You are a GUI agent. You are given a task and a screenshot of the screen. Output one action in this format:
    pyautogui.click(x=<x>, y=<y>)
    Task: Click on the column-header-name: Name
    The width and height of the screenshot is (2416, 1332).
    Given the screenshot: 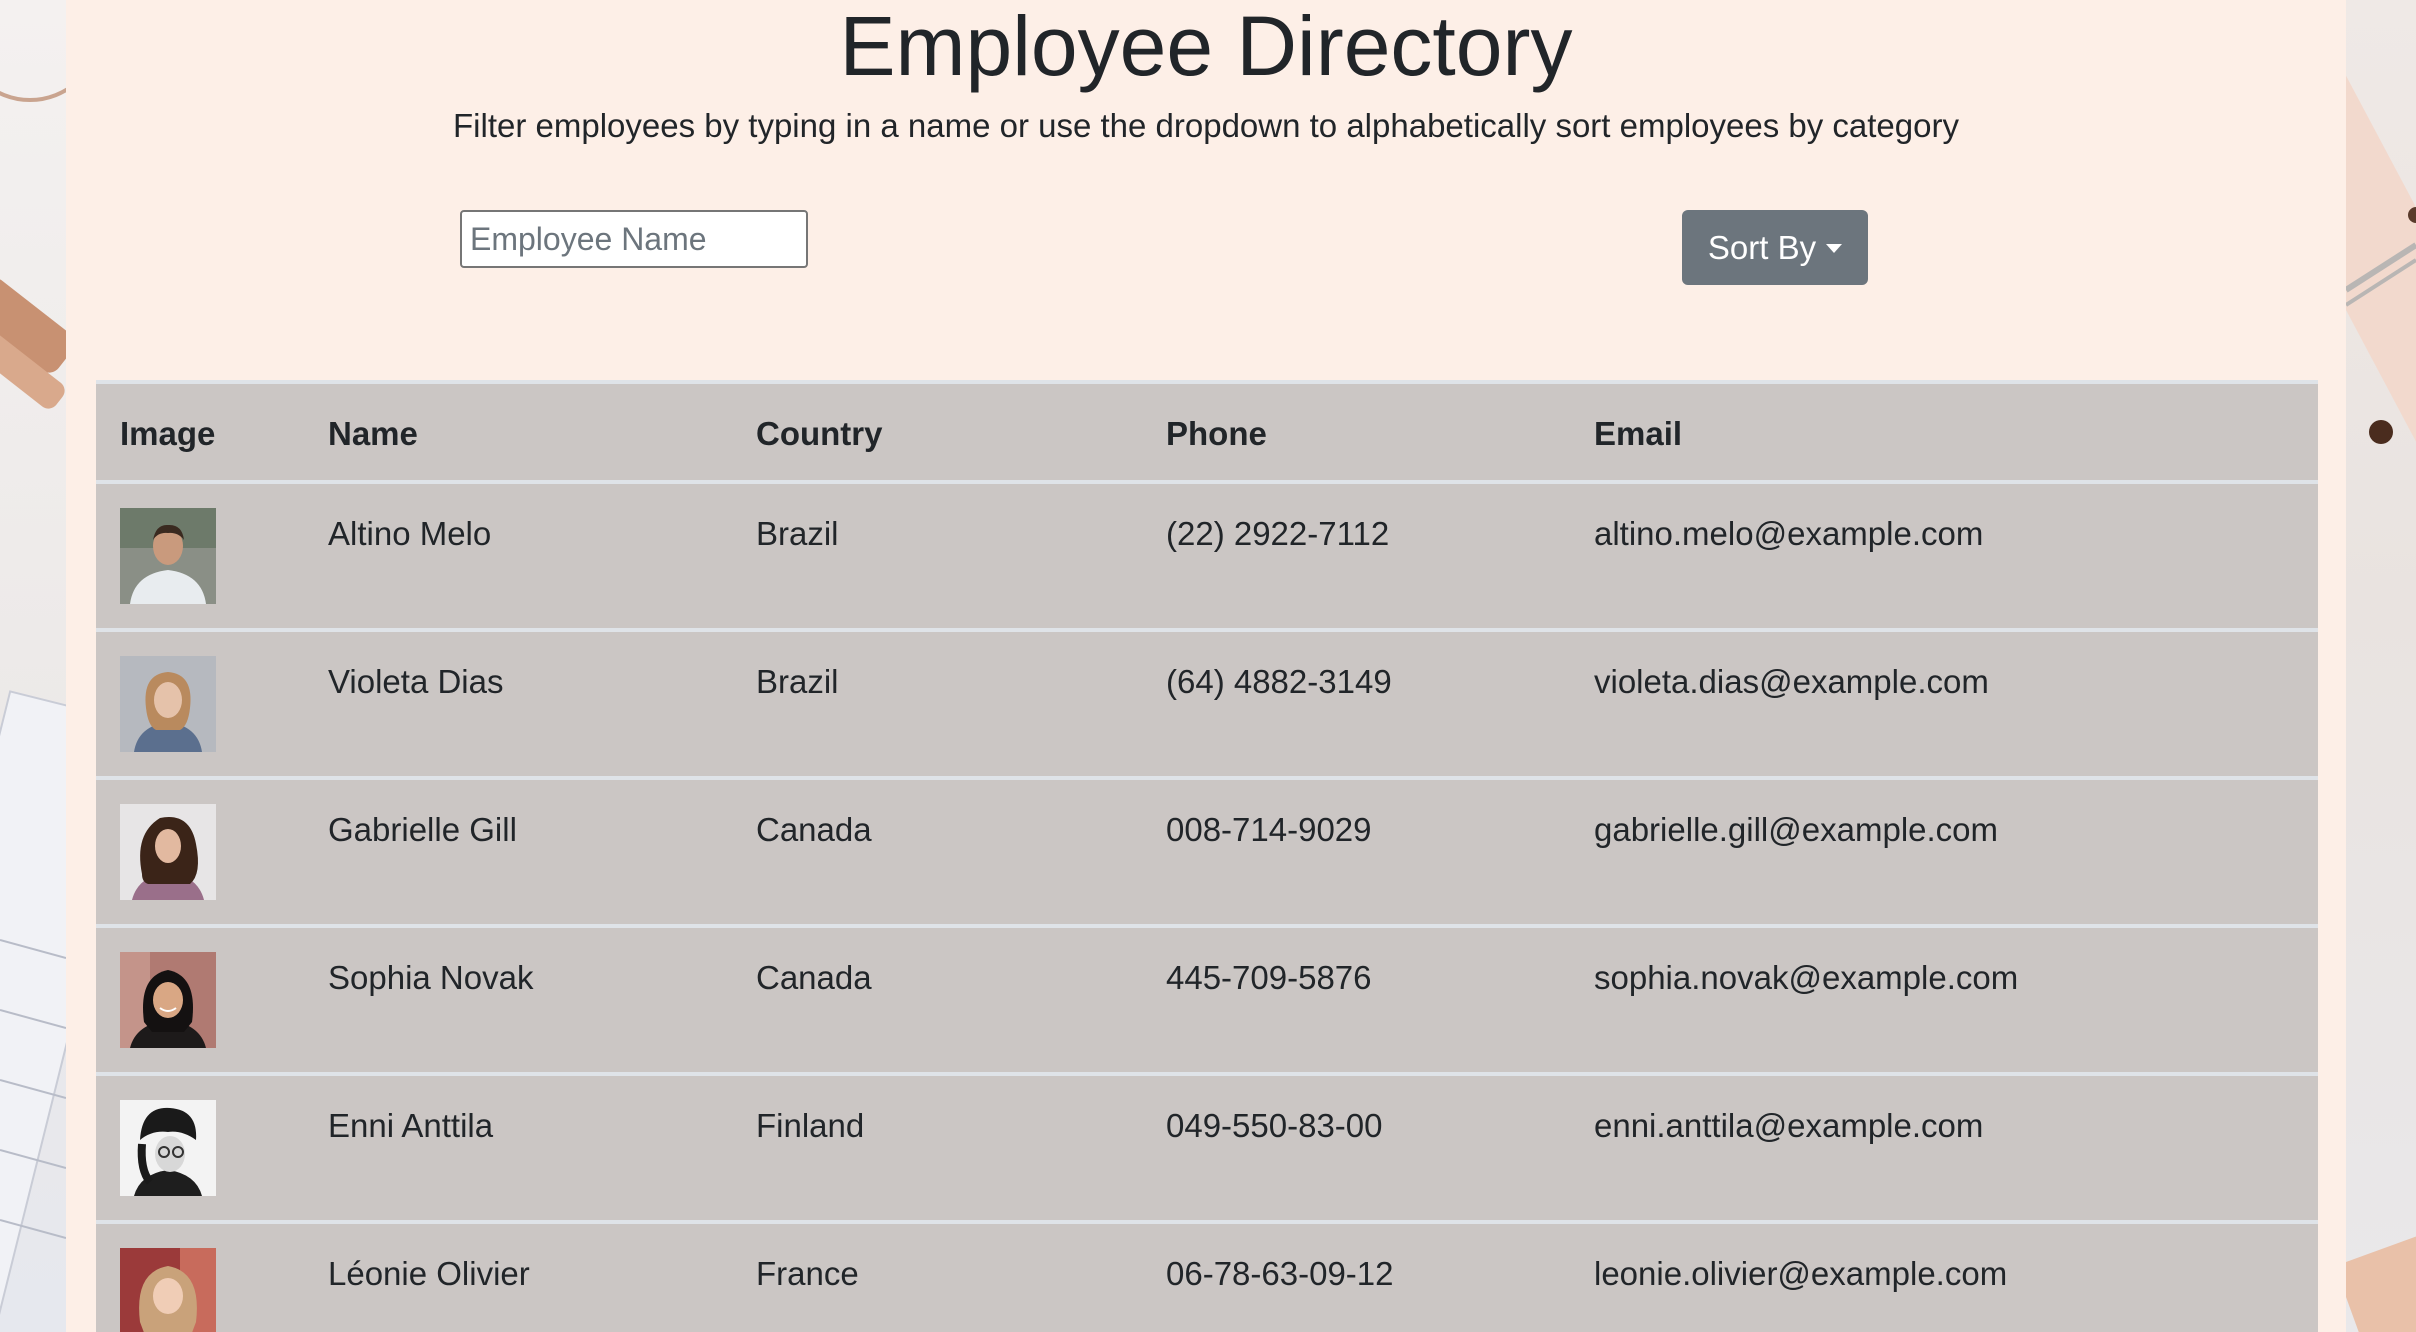 What is the action you would take?
    pyautogui.click(x=373, y=434)
    